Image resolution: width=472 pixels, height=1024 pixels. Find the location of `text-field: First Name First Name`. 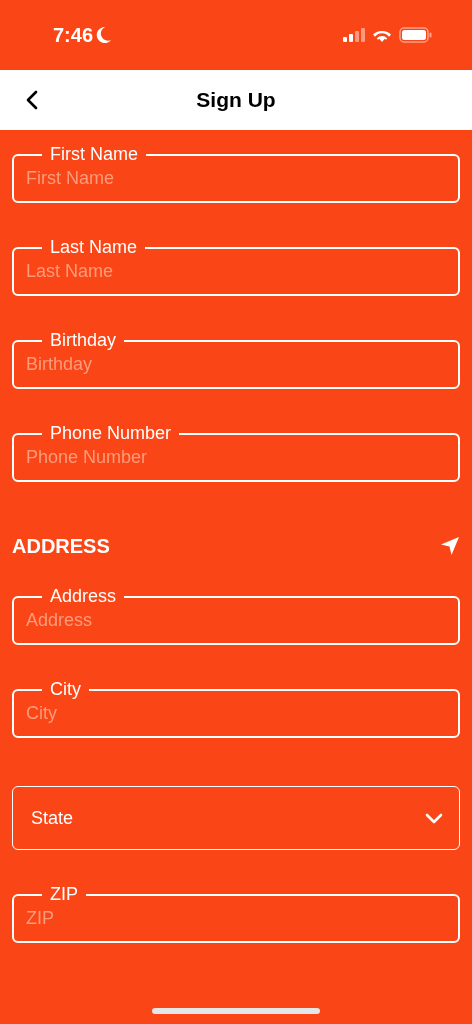

text-field: First Name First Name is located at coordinates (236, 173).